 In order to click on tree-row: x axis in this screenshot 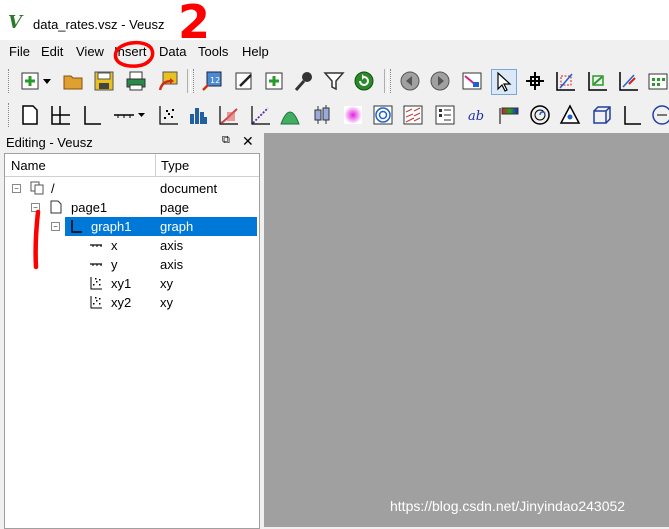, I will do `click(131, 245)`.